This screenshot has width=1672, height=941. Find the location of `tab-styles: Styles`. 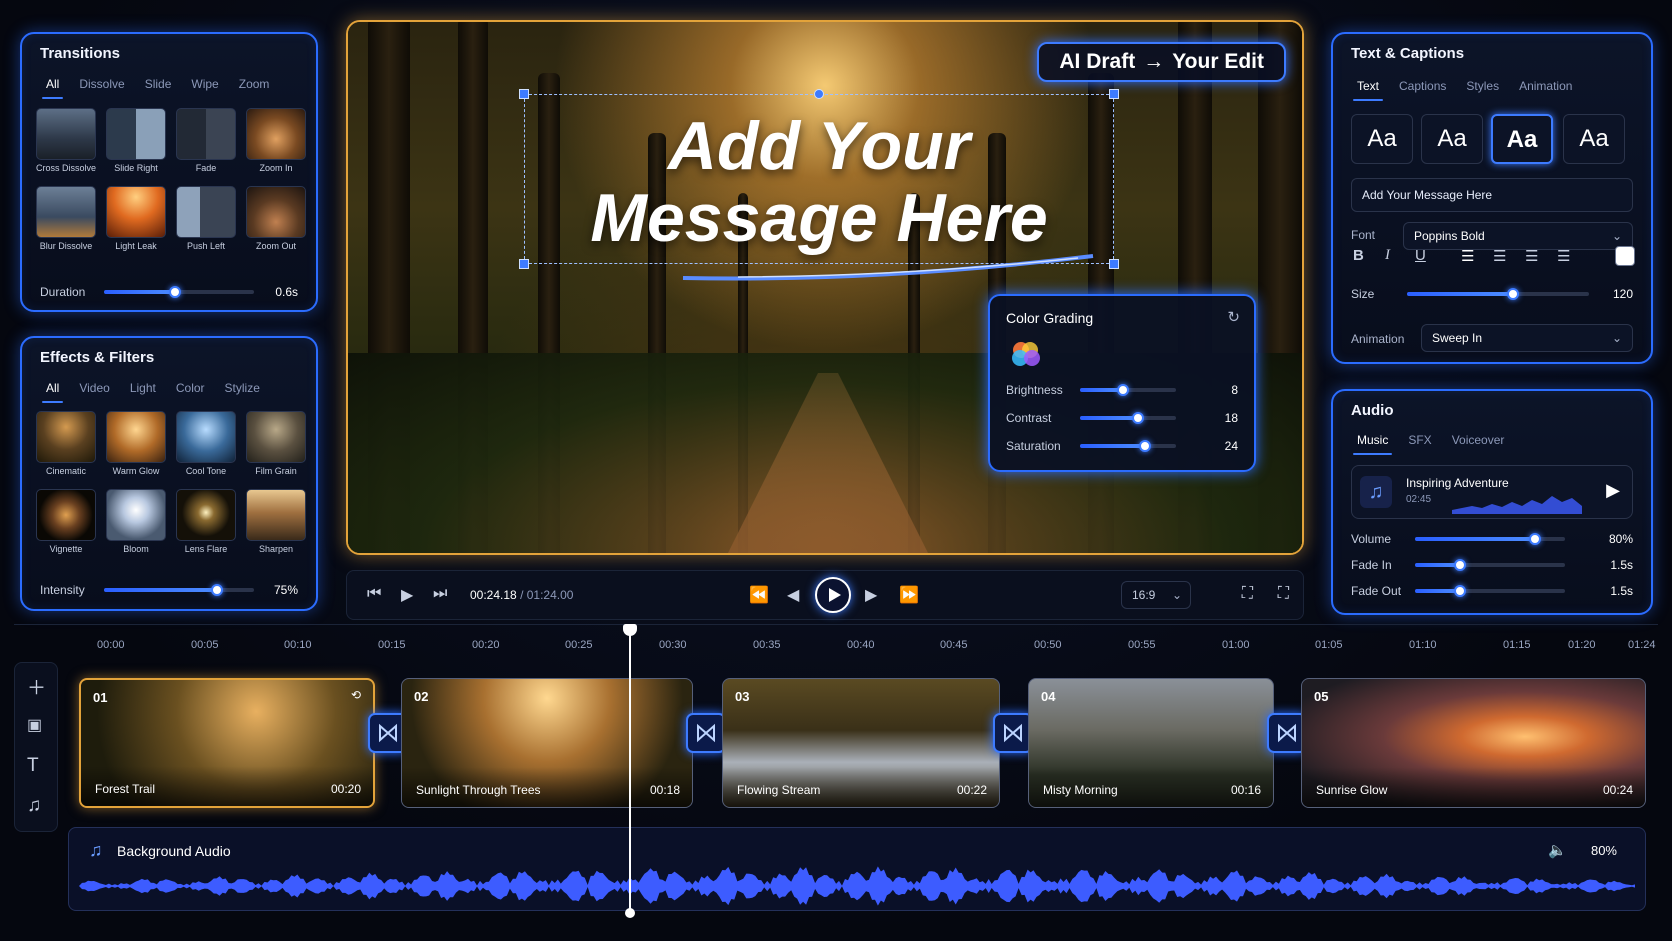

tab-styles: Styles is located at coordinates (1482, 86).